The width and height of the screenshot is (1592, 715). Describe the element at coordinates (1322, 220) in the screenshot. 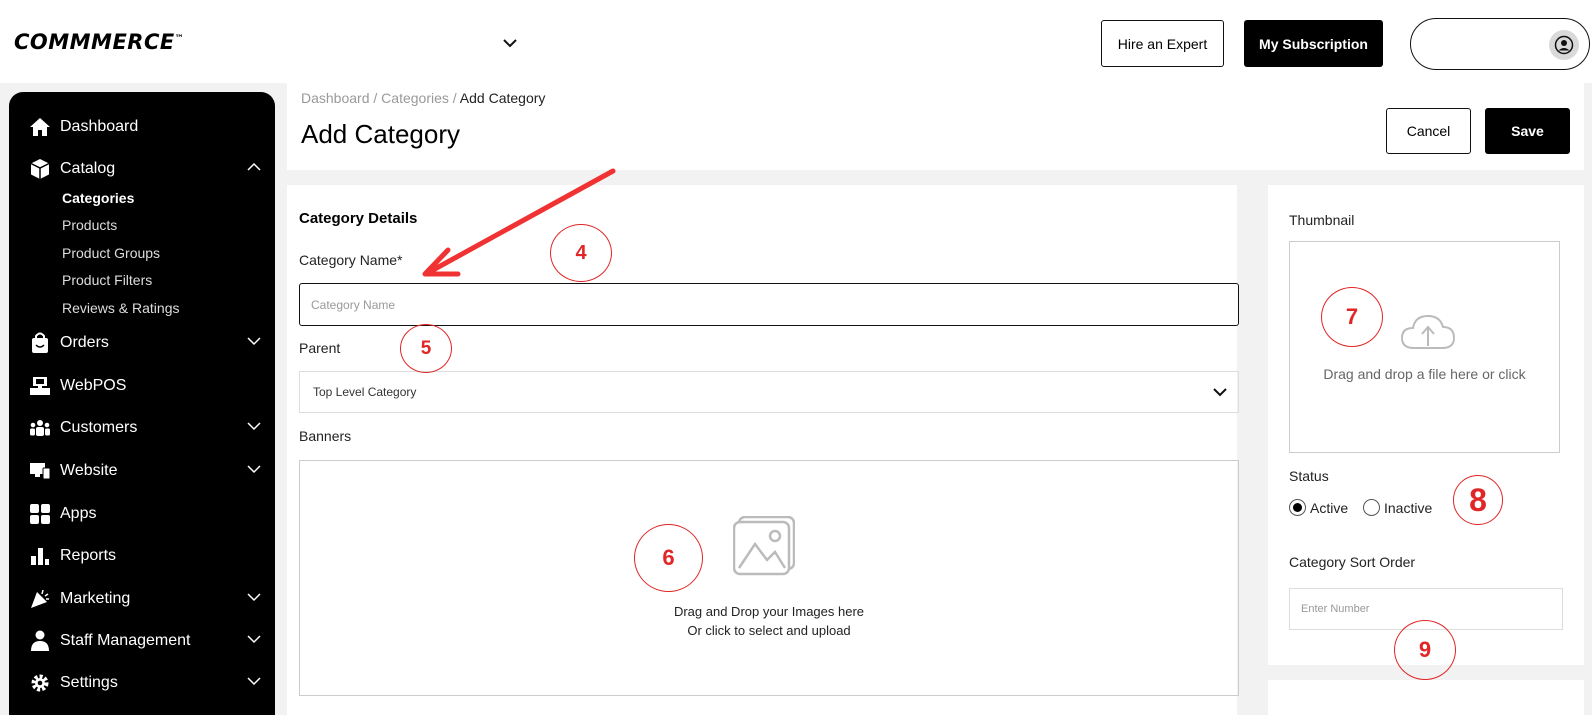

I see `thumbnail-label: Thumbnail` at that location.